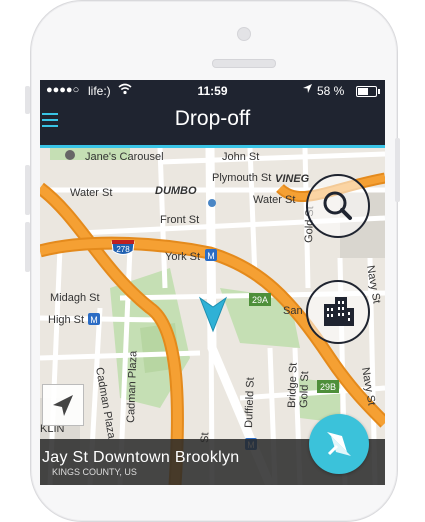 This screenshot has height=522, width=425. What do you see at coordinates (274, 200) in the screenshot?
I see `label-water-st-right: Water St` at bounding box center [274, 200].